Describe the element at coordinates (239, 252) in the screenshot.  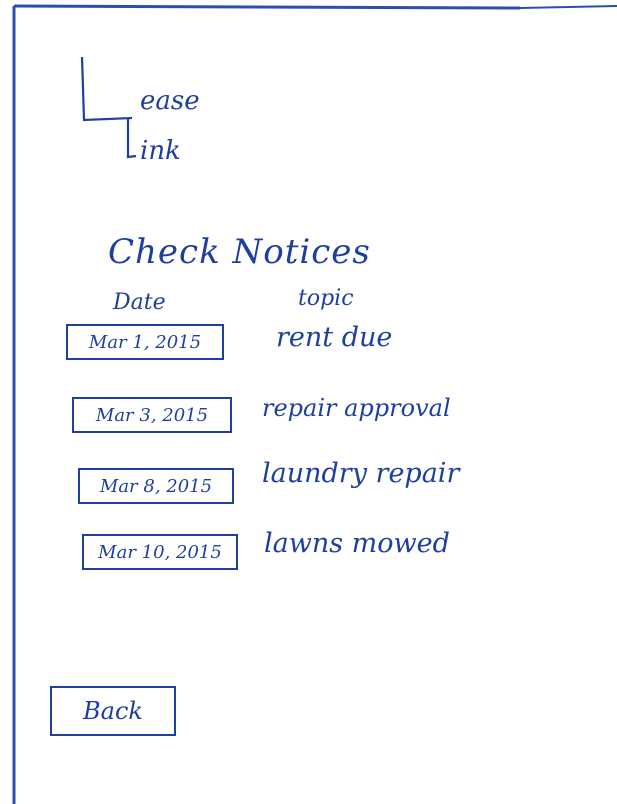
I see `page-title: Check Notices` at that location.